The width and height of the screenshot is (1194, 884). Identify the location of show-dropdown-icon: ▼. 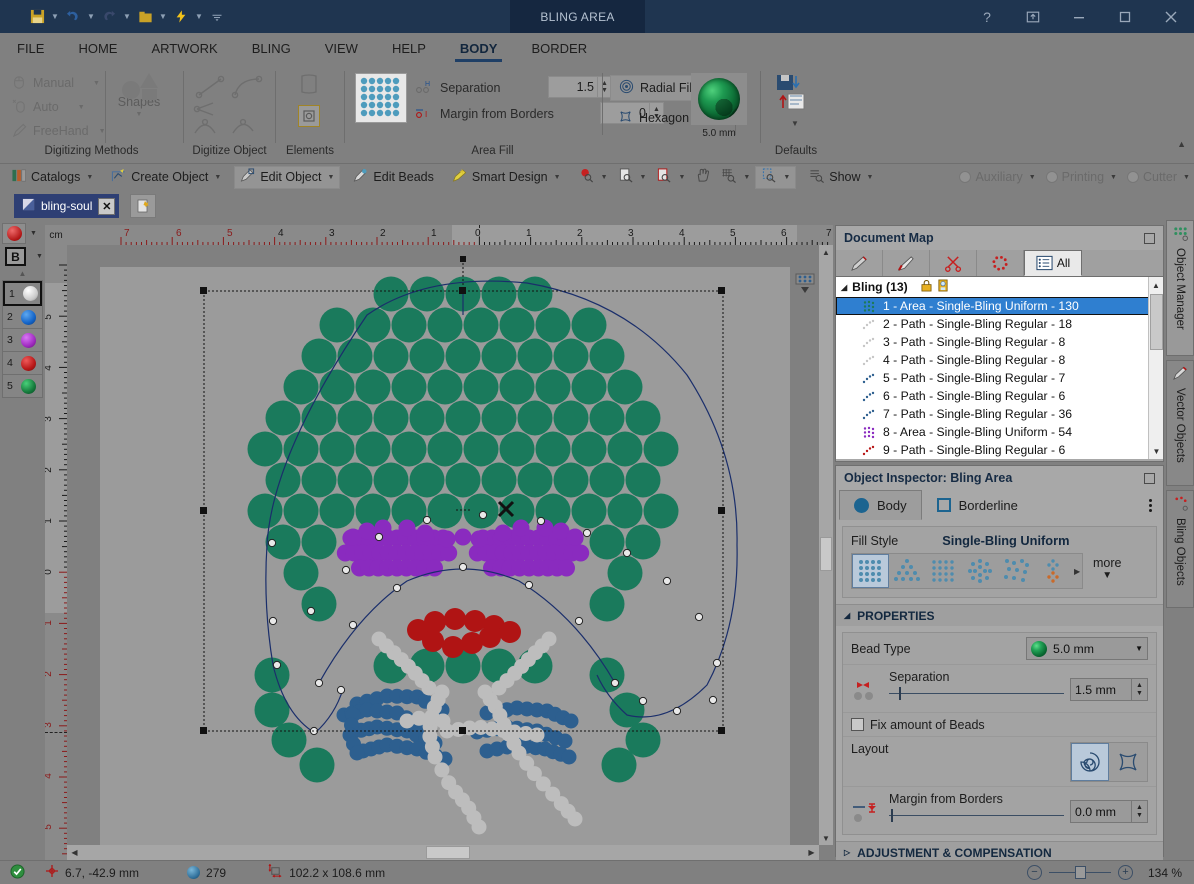
(870, 177).